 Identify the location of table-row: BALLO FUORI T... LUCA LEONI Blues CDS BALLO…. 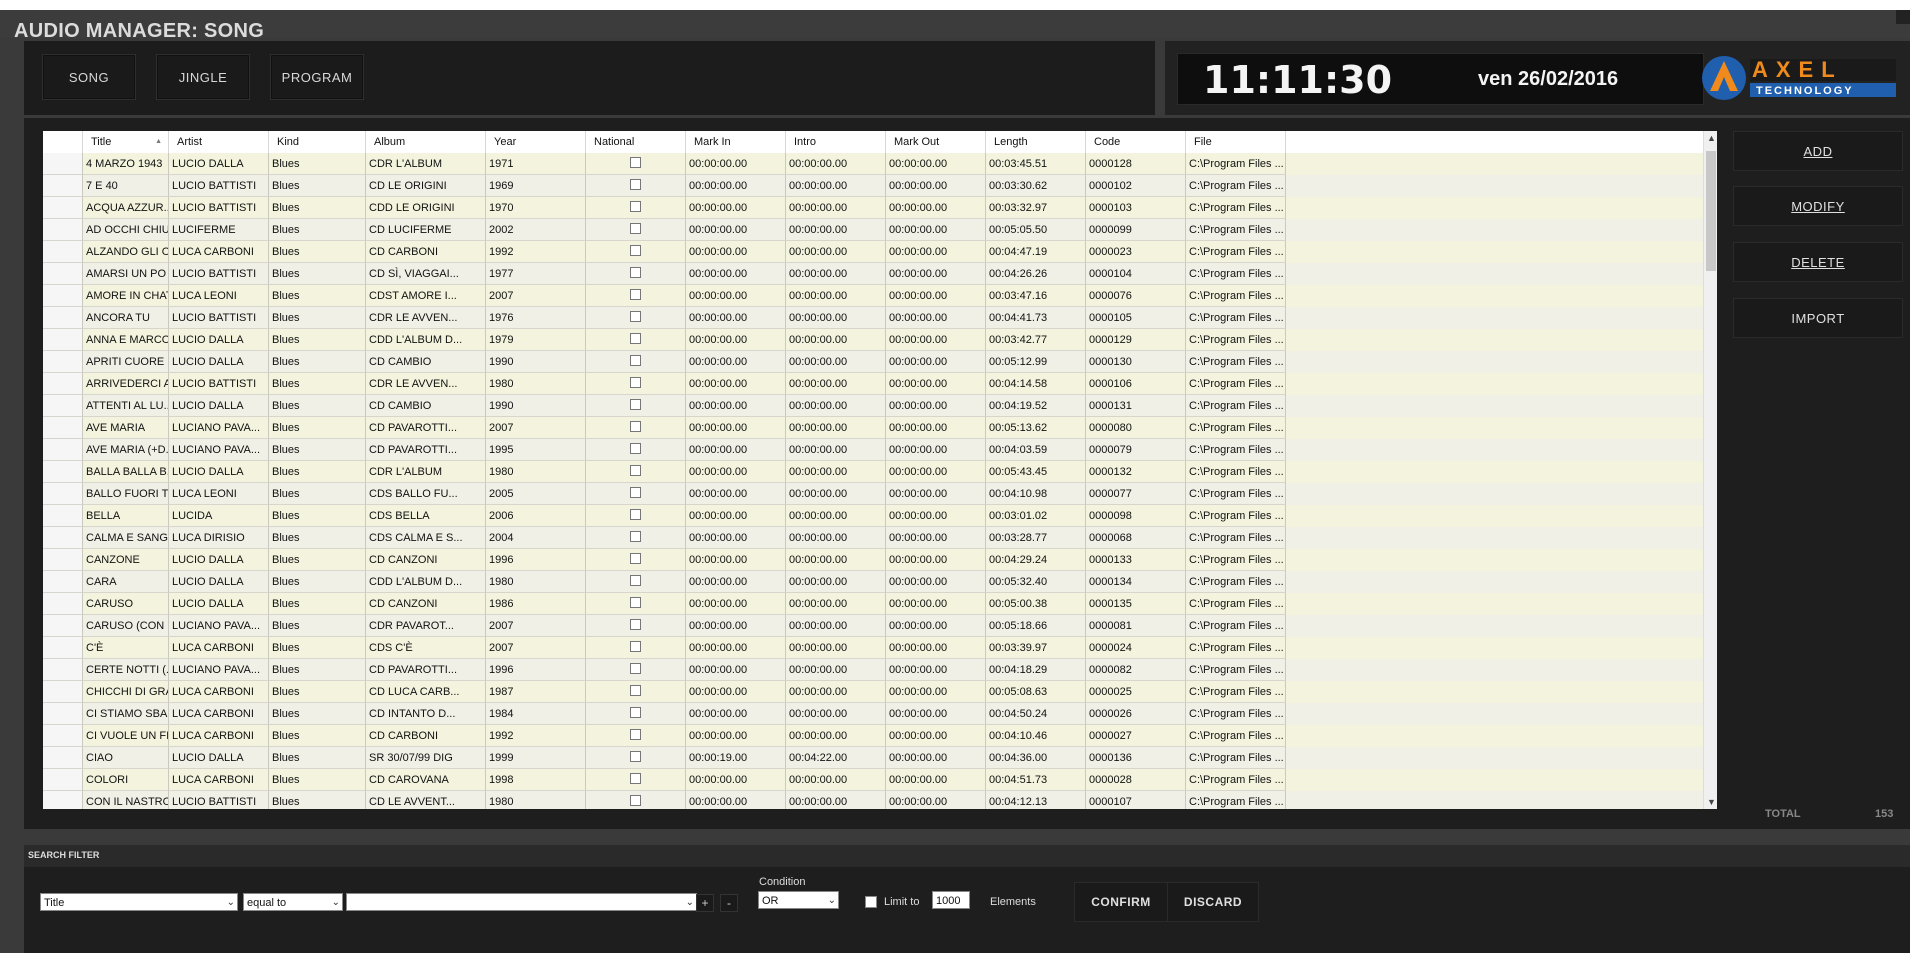
(873, 494).